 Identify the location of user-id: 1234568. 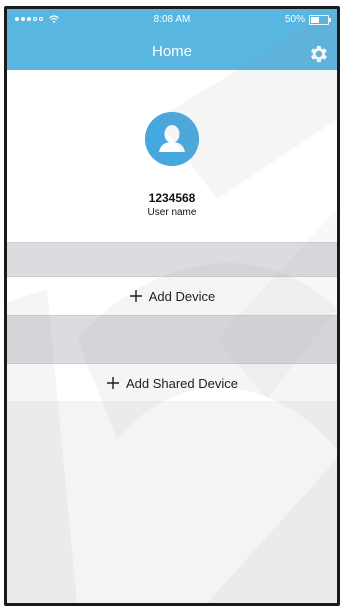
(172, 198).